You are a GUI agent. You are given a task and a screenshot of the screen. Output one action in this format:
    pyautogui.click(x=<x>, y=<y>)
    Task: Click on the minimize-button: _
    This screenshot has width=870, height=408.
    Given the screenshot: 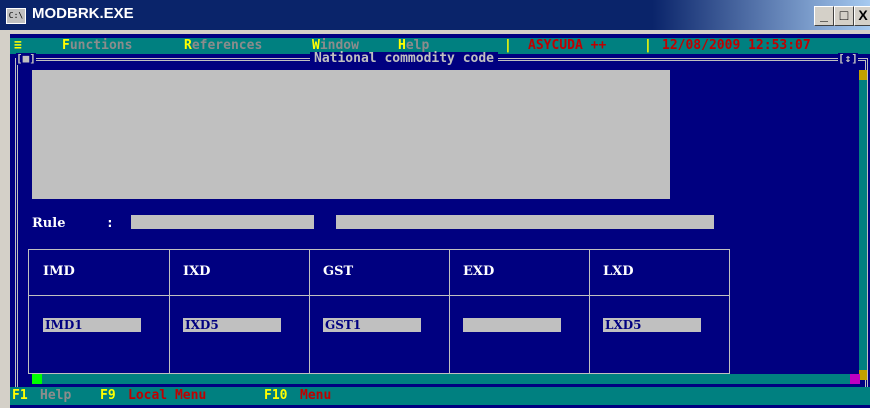 What is the action you would take?
    pyautogui.click(x=824, y=16)
    